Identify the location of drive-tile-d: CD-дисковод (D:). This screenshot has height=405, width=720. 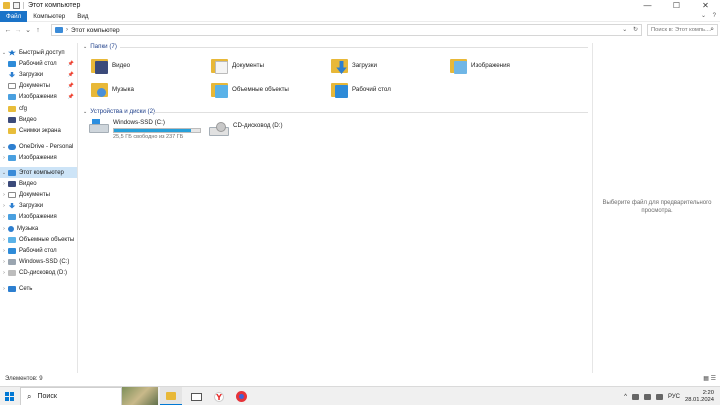
(246, 129).